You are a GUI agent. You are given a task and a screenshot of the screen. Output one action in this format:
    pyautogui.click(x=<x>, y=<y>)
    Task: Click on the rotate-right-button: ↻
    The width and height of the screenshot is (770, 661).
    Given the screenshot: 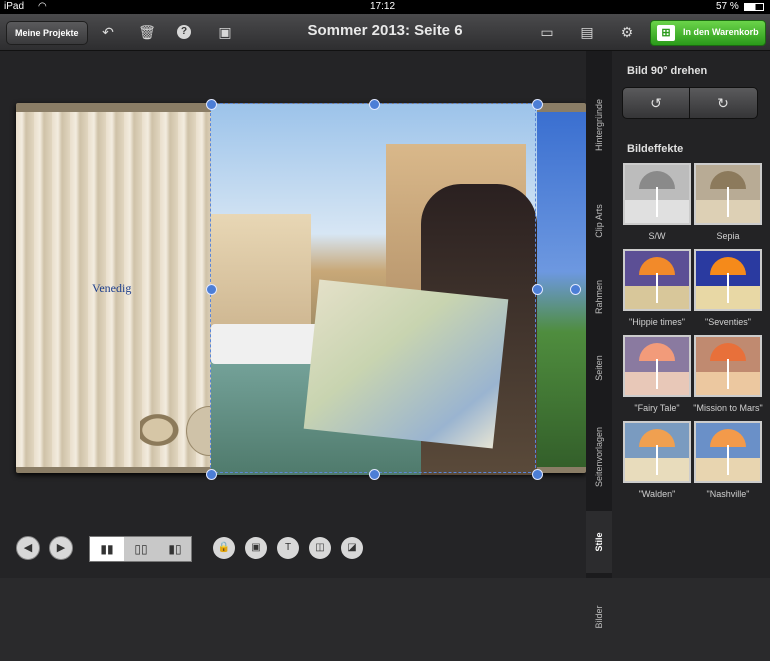 What is the action you would take?
    pyautogui.click(x=723, y=103)
    